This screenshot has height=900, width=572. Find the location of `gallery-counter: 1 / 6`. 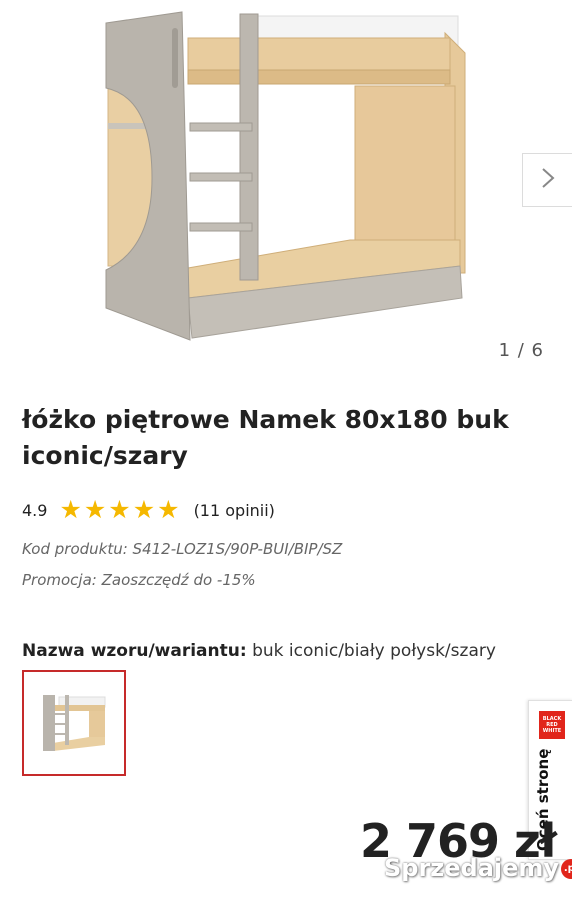

gallery-counter: 1 / 6 is located at coordinates (521, 350).